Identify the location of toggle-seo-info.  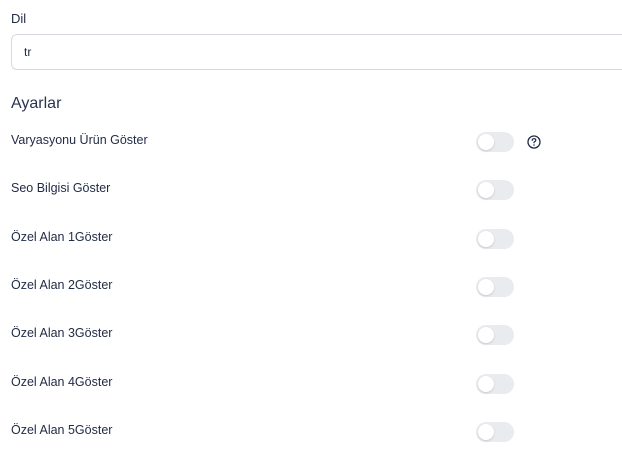
(495, 190).